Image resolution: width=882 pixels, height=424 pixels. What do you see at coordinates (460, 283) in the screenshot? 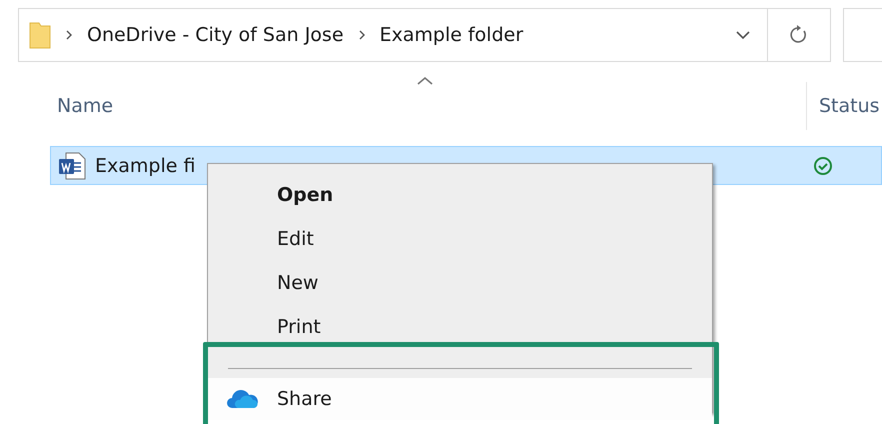
I see `menu-item: New` at bounding box center [460, 283].